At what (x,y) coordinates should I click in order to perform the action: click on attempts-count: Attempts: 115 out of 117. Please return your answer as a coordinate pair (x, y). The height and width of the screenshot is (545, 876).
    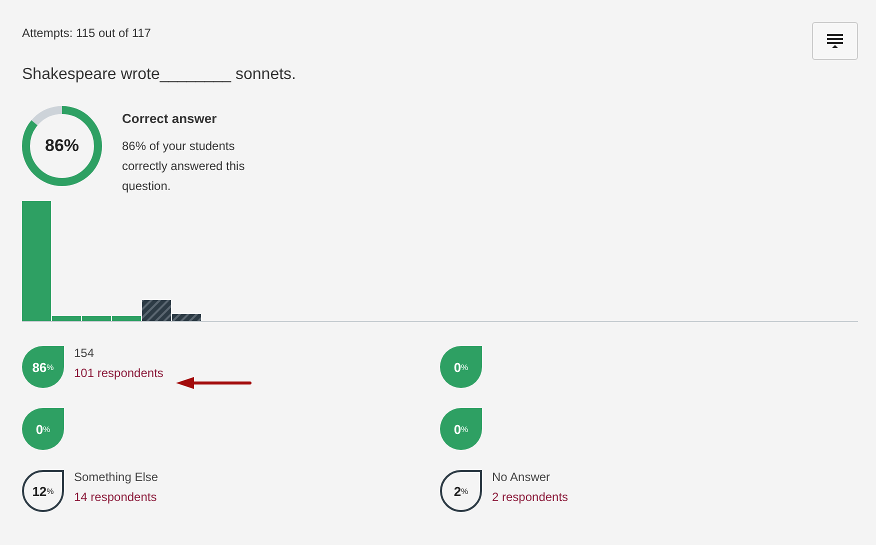
    Looking at the image, I should click on (86, 33).